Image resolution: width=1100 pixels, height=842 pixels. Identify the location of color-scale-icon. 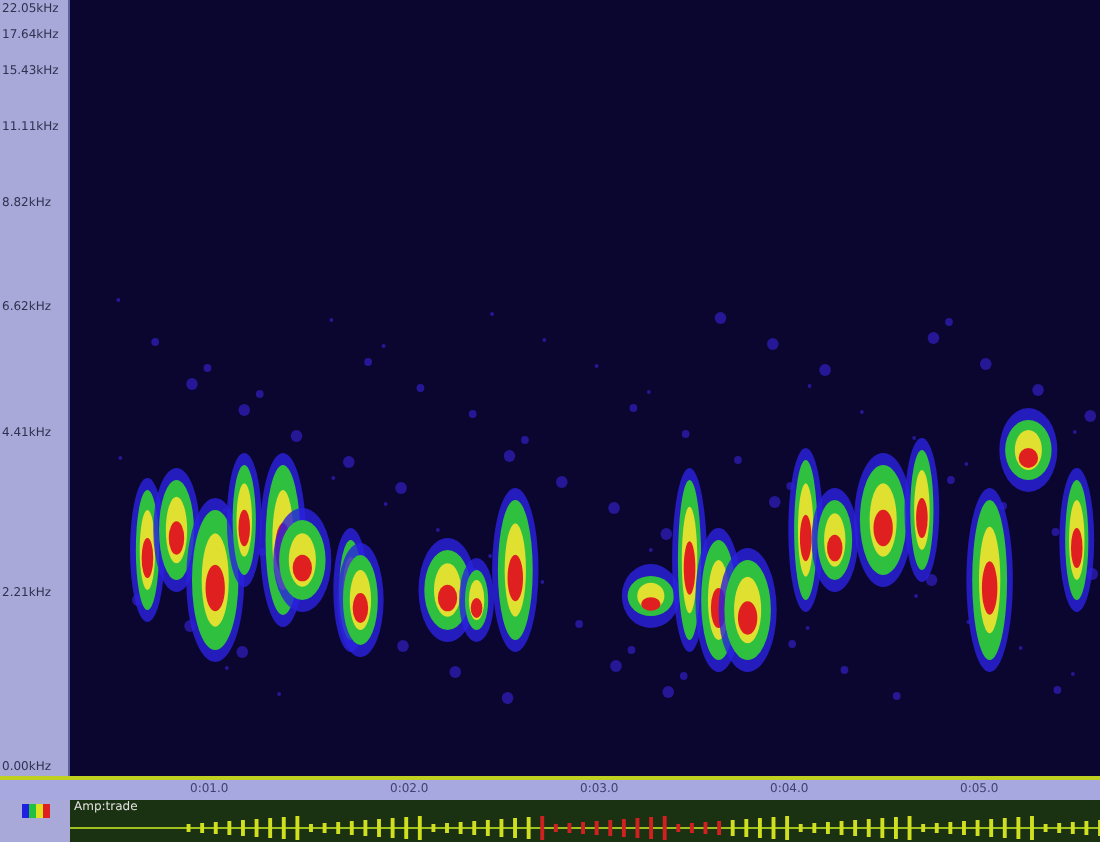
(35, 811).